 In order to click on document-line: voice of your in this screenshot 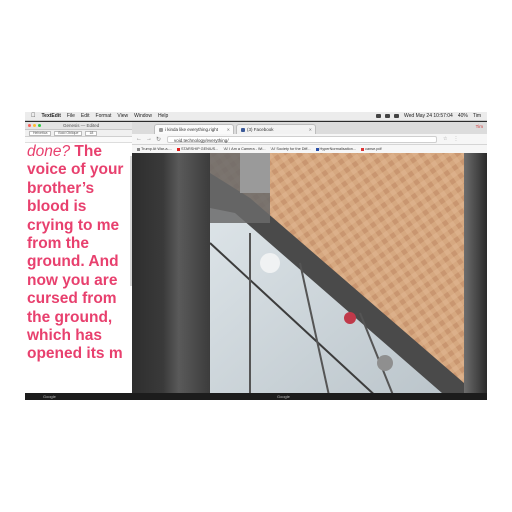, I will do `click(79, 170)`.